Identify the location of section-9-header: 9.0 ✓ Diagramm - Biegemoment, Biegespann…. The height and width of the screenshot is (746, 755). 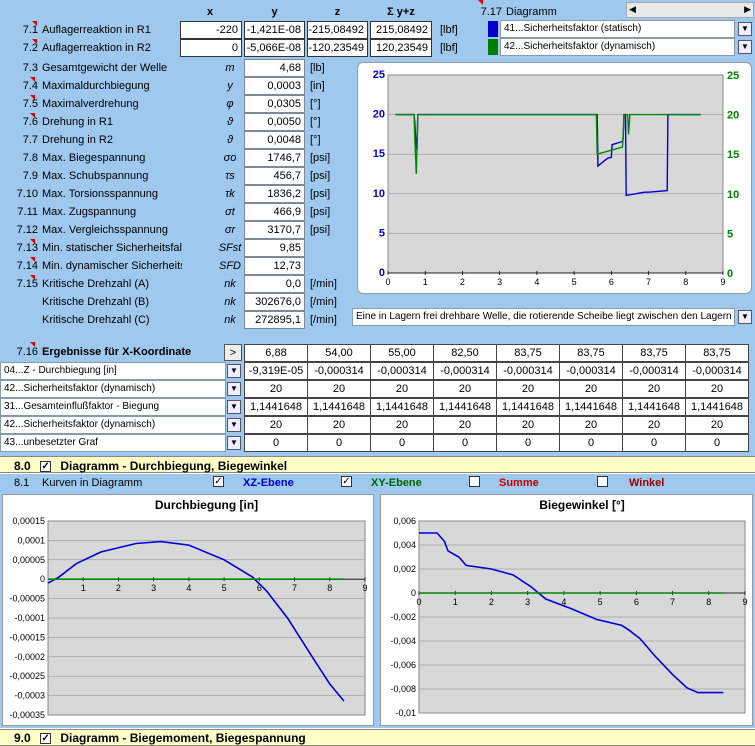
(377, 737).